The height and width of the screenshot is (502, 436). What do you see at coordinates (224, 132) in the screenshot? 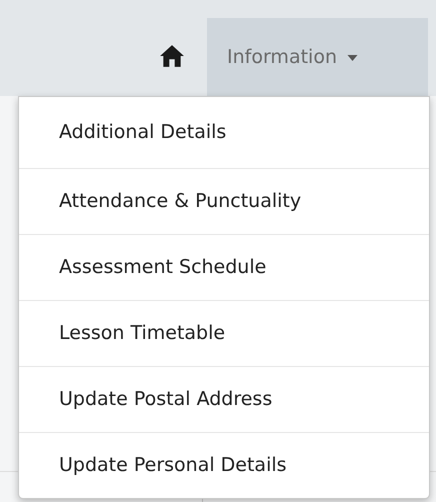
I see `menu-item: Additional Details` at bounding box center [224, 132].